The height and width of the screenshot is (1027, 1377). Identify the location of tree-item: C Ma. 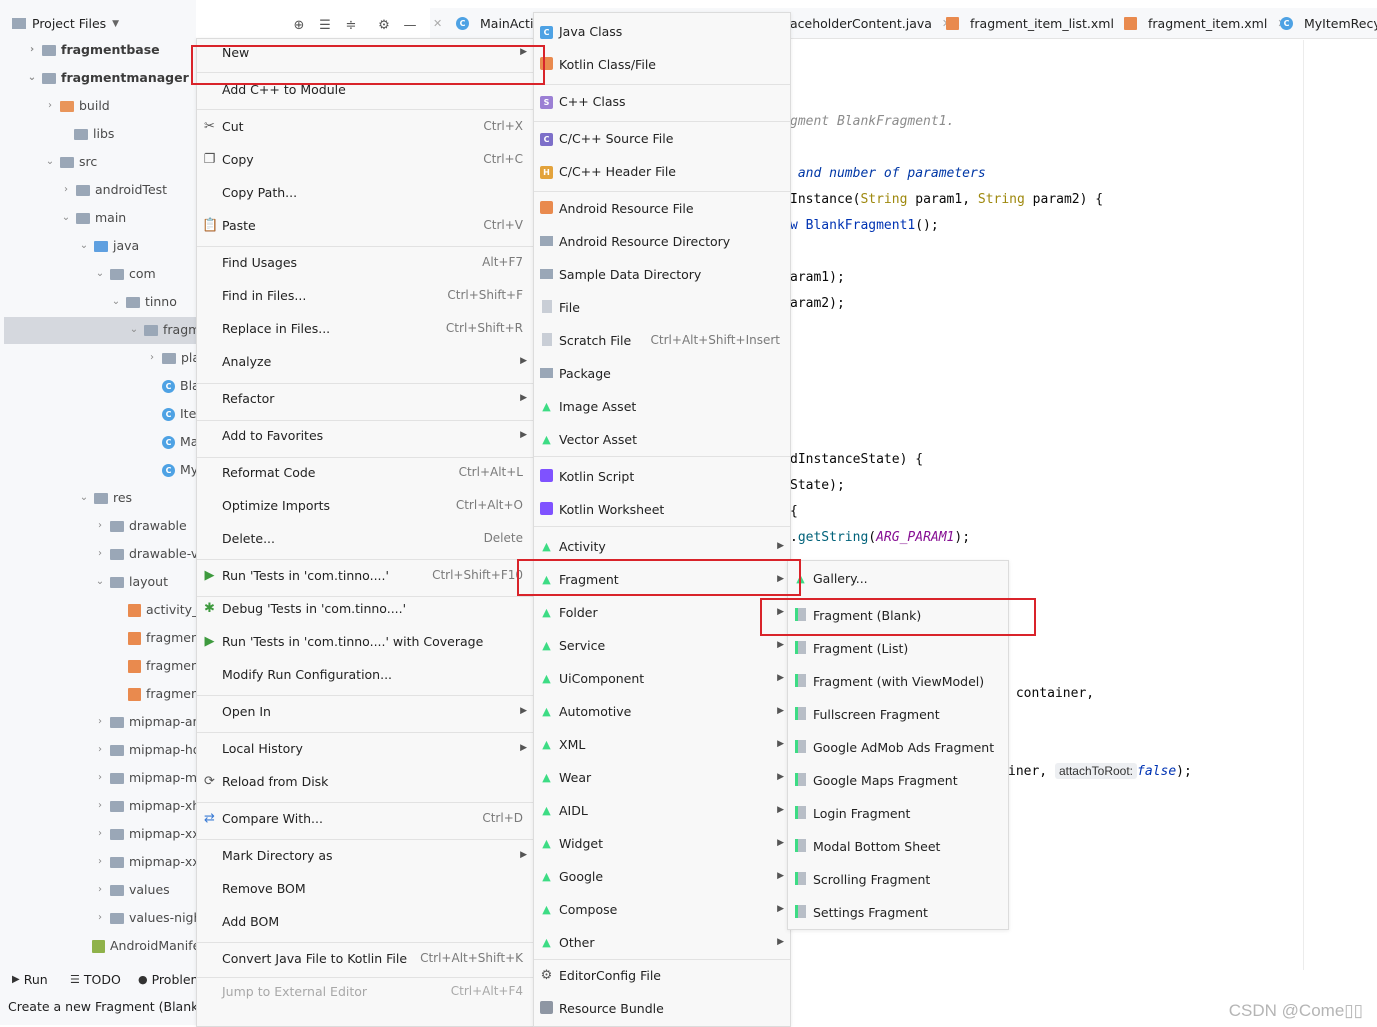
(172, 442).